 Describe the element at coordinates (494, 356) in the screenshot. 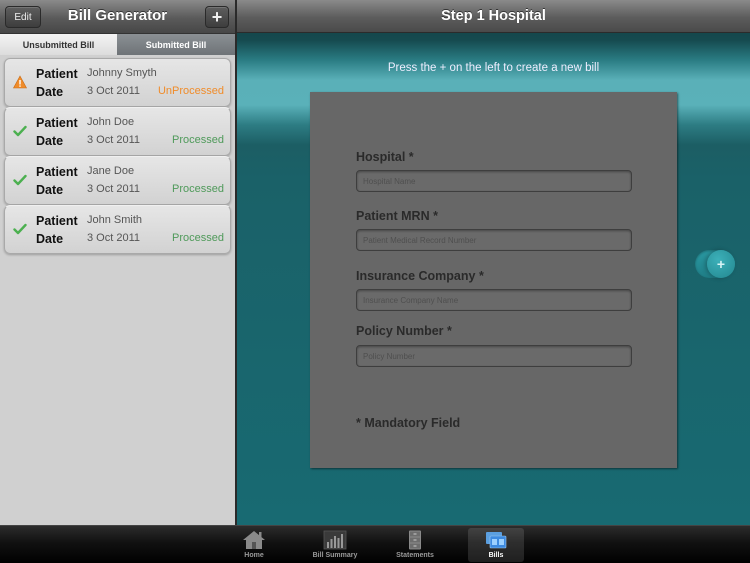

I see `policy-number-input: Policy Number` at that location.